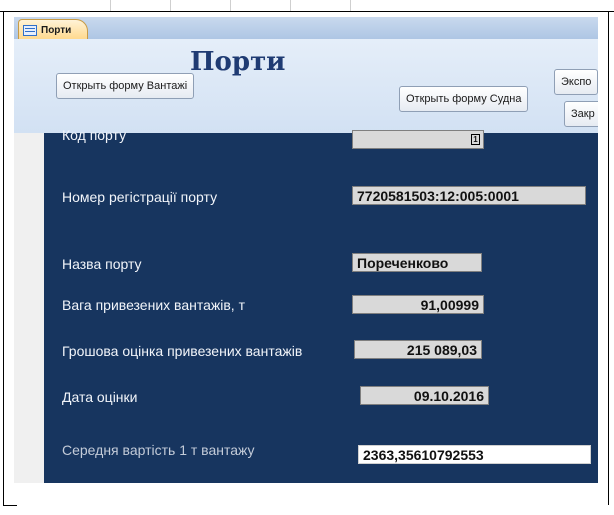 This screenshot has height=515, width=614. What do you see at coordinates (153, 305) in the screenshot?
I see `cargo-weight-label: Вага привезених вантажів, т` at bounding box center [153, 305].